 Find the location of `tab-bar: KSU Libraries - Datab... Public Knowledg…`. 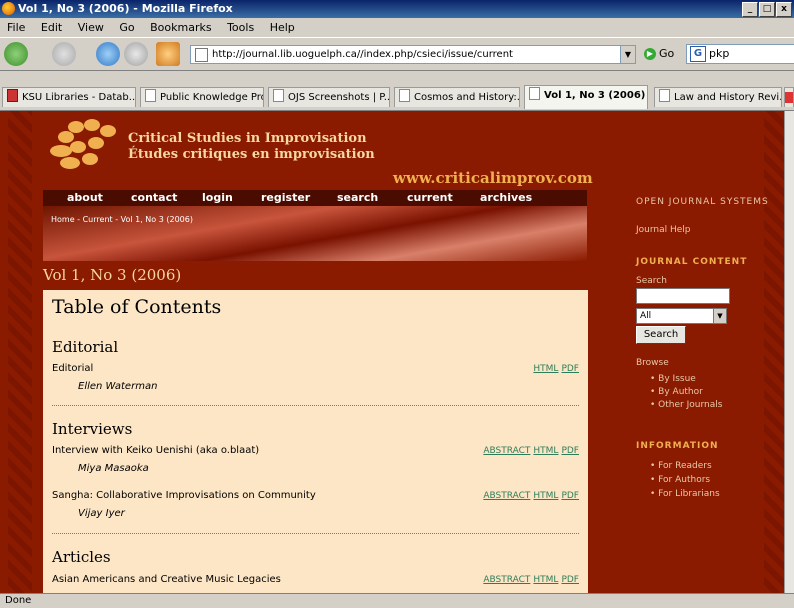

tab-bar: KSU Libraries - Datab... Public Knowledg… is located at coordinates (397, 97).